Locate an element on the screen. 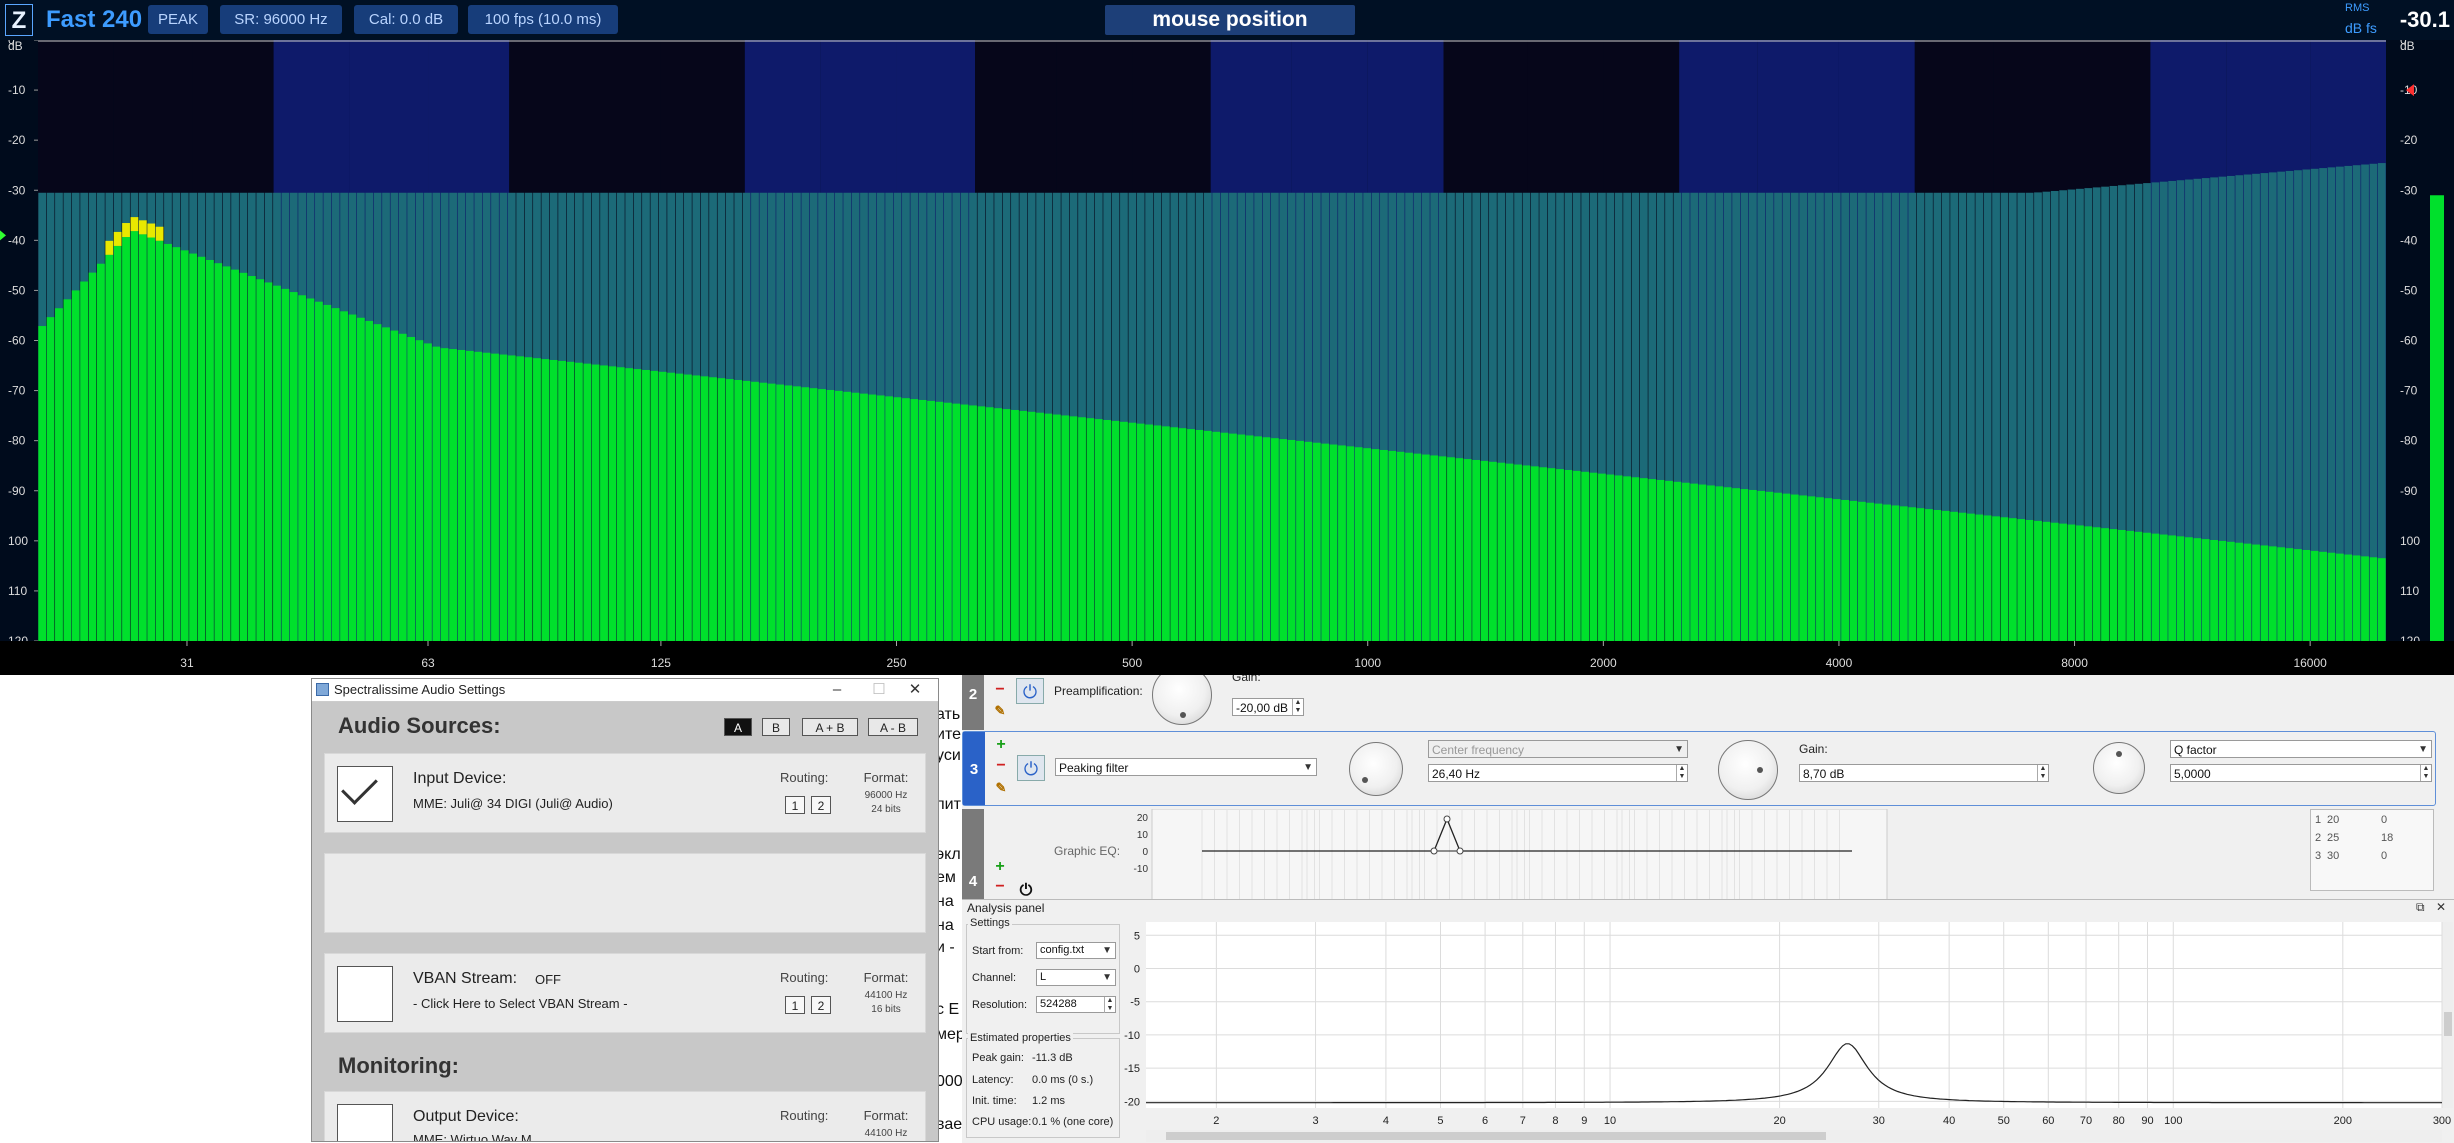 This screenshot has width=2454, height=1143. start-from-dropdown: config.txt ▼ is located at coordinates (1076, 950).